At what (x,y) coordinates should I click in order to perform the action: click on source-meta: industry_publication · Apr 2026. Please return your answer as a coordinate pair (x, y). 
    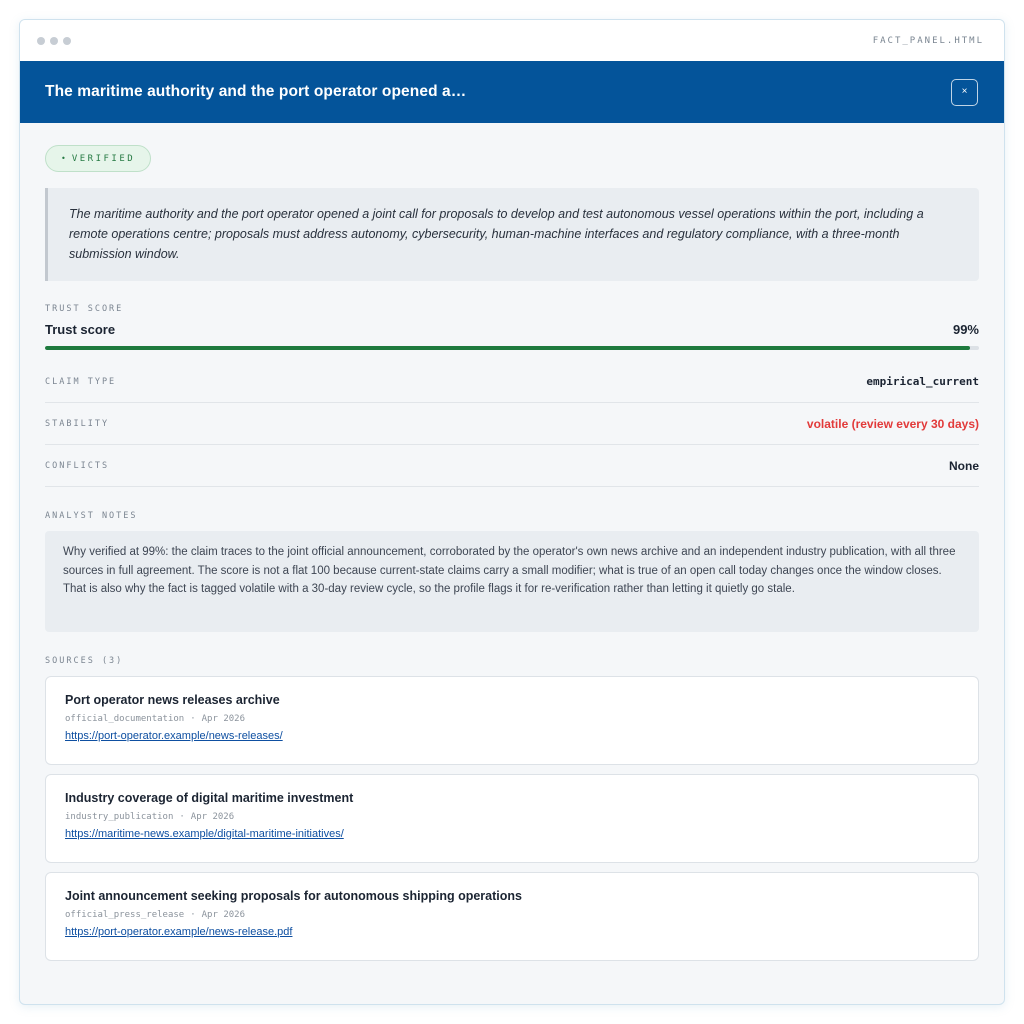
    Looking at the image, I should click on (512, 817).